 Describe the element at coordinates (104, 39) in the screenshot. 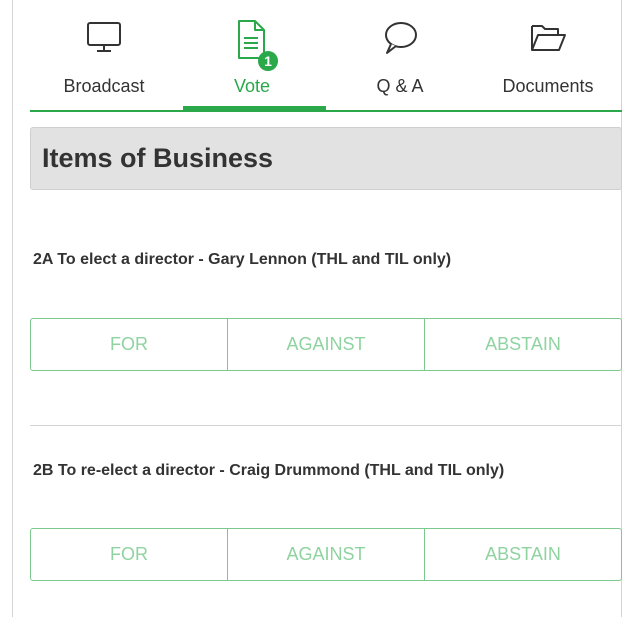

I see `monitor-icon` at that location.